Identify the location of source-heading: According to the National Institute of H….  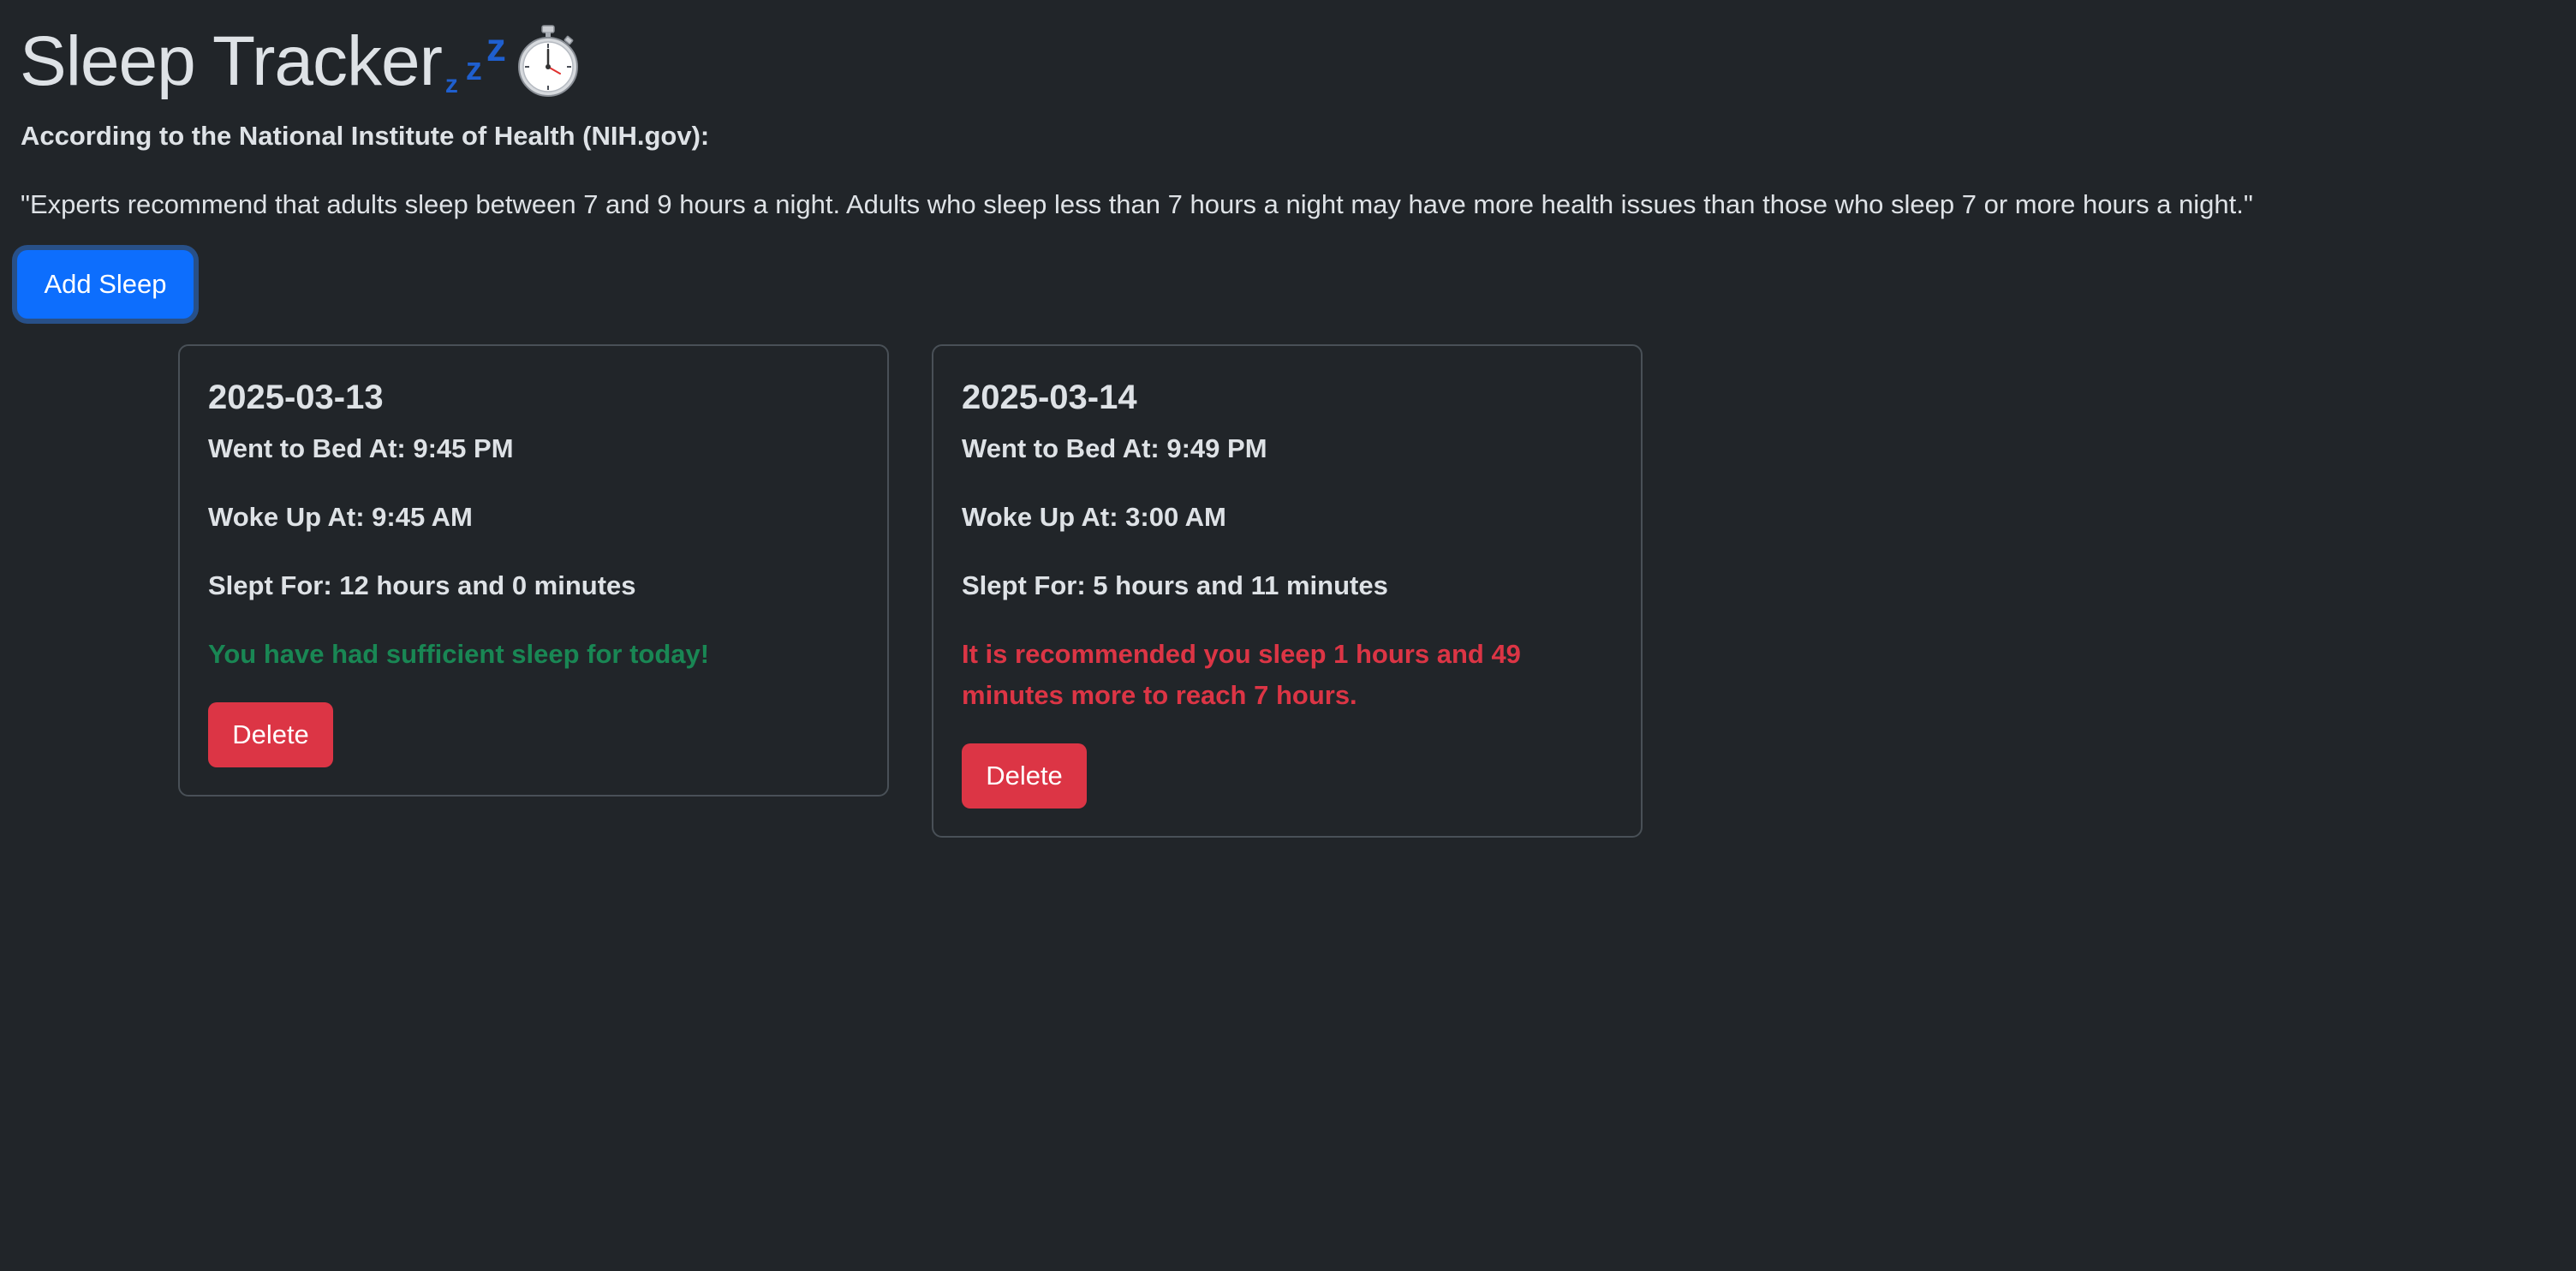
(365, 136).